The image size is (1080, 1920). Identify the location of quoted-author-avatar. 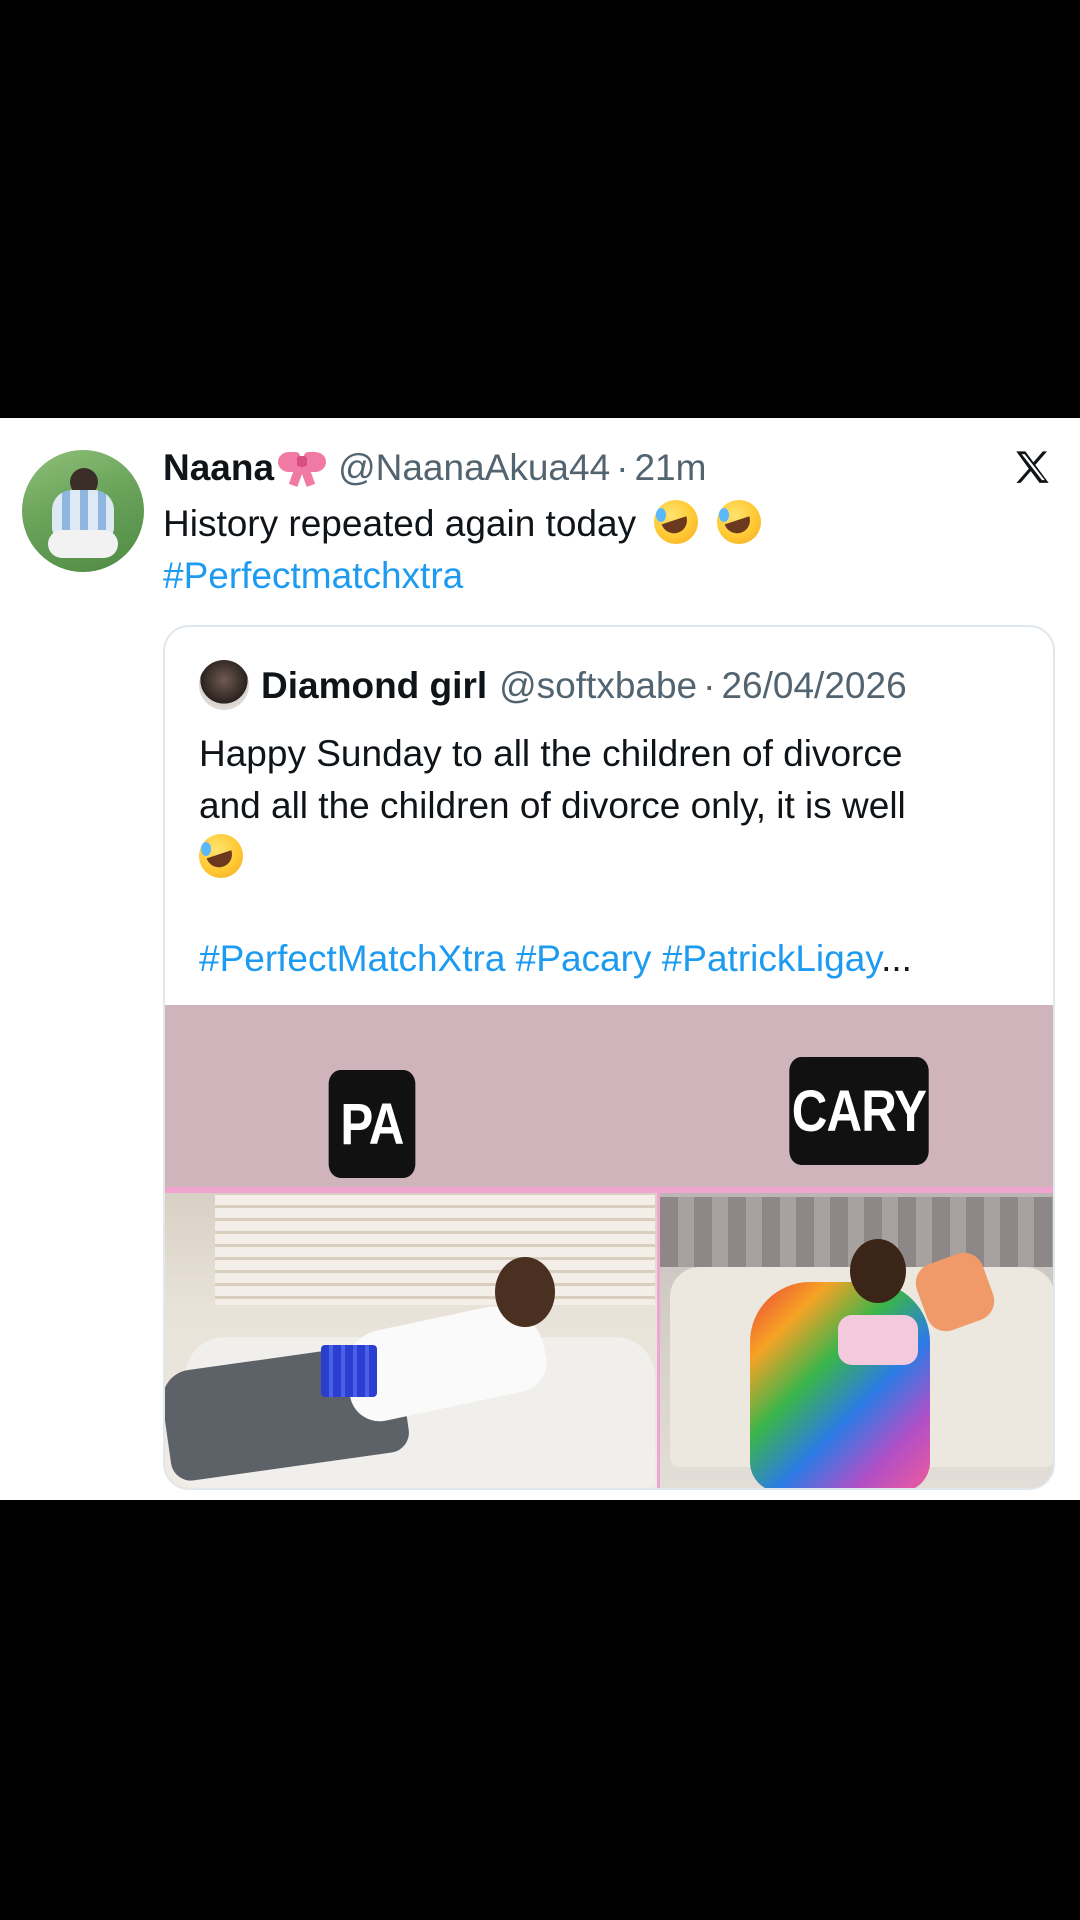
(224, 685).